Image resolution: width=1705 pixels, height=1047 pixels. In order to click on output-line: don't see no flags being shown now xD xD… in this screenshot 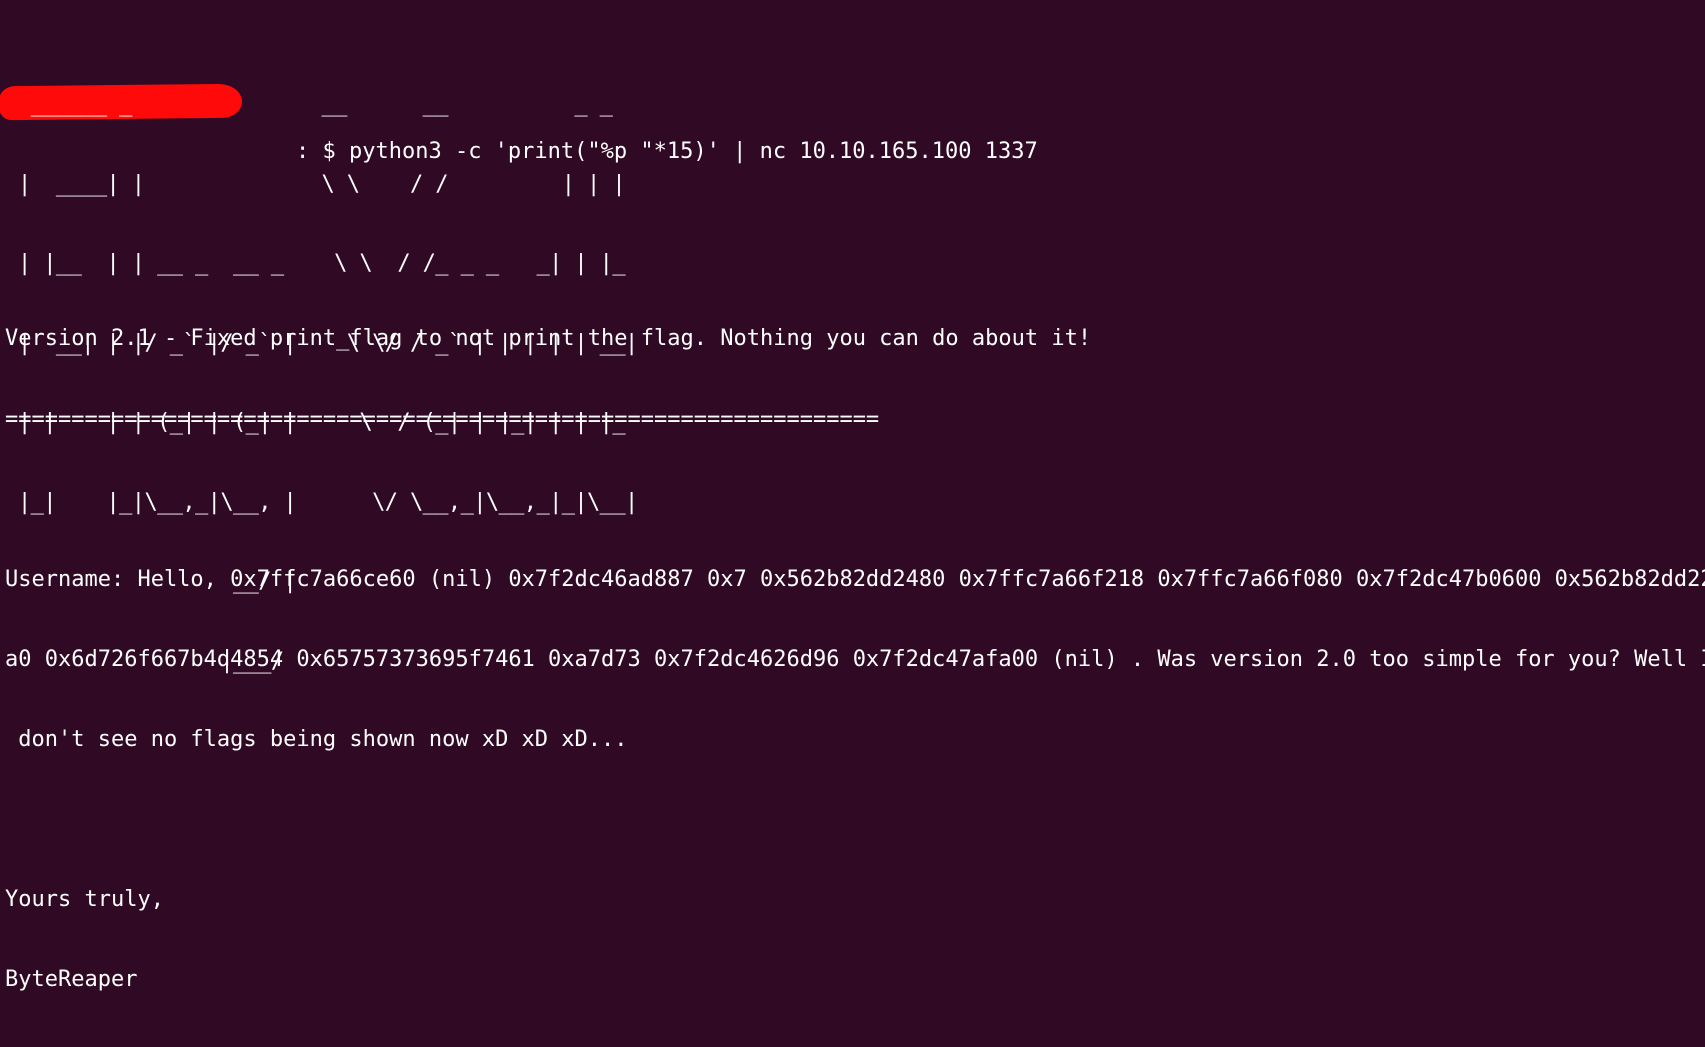, I will do `click(316, 739)`.